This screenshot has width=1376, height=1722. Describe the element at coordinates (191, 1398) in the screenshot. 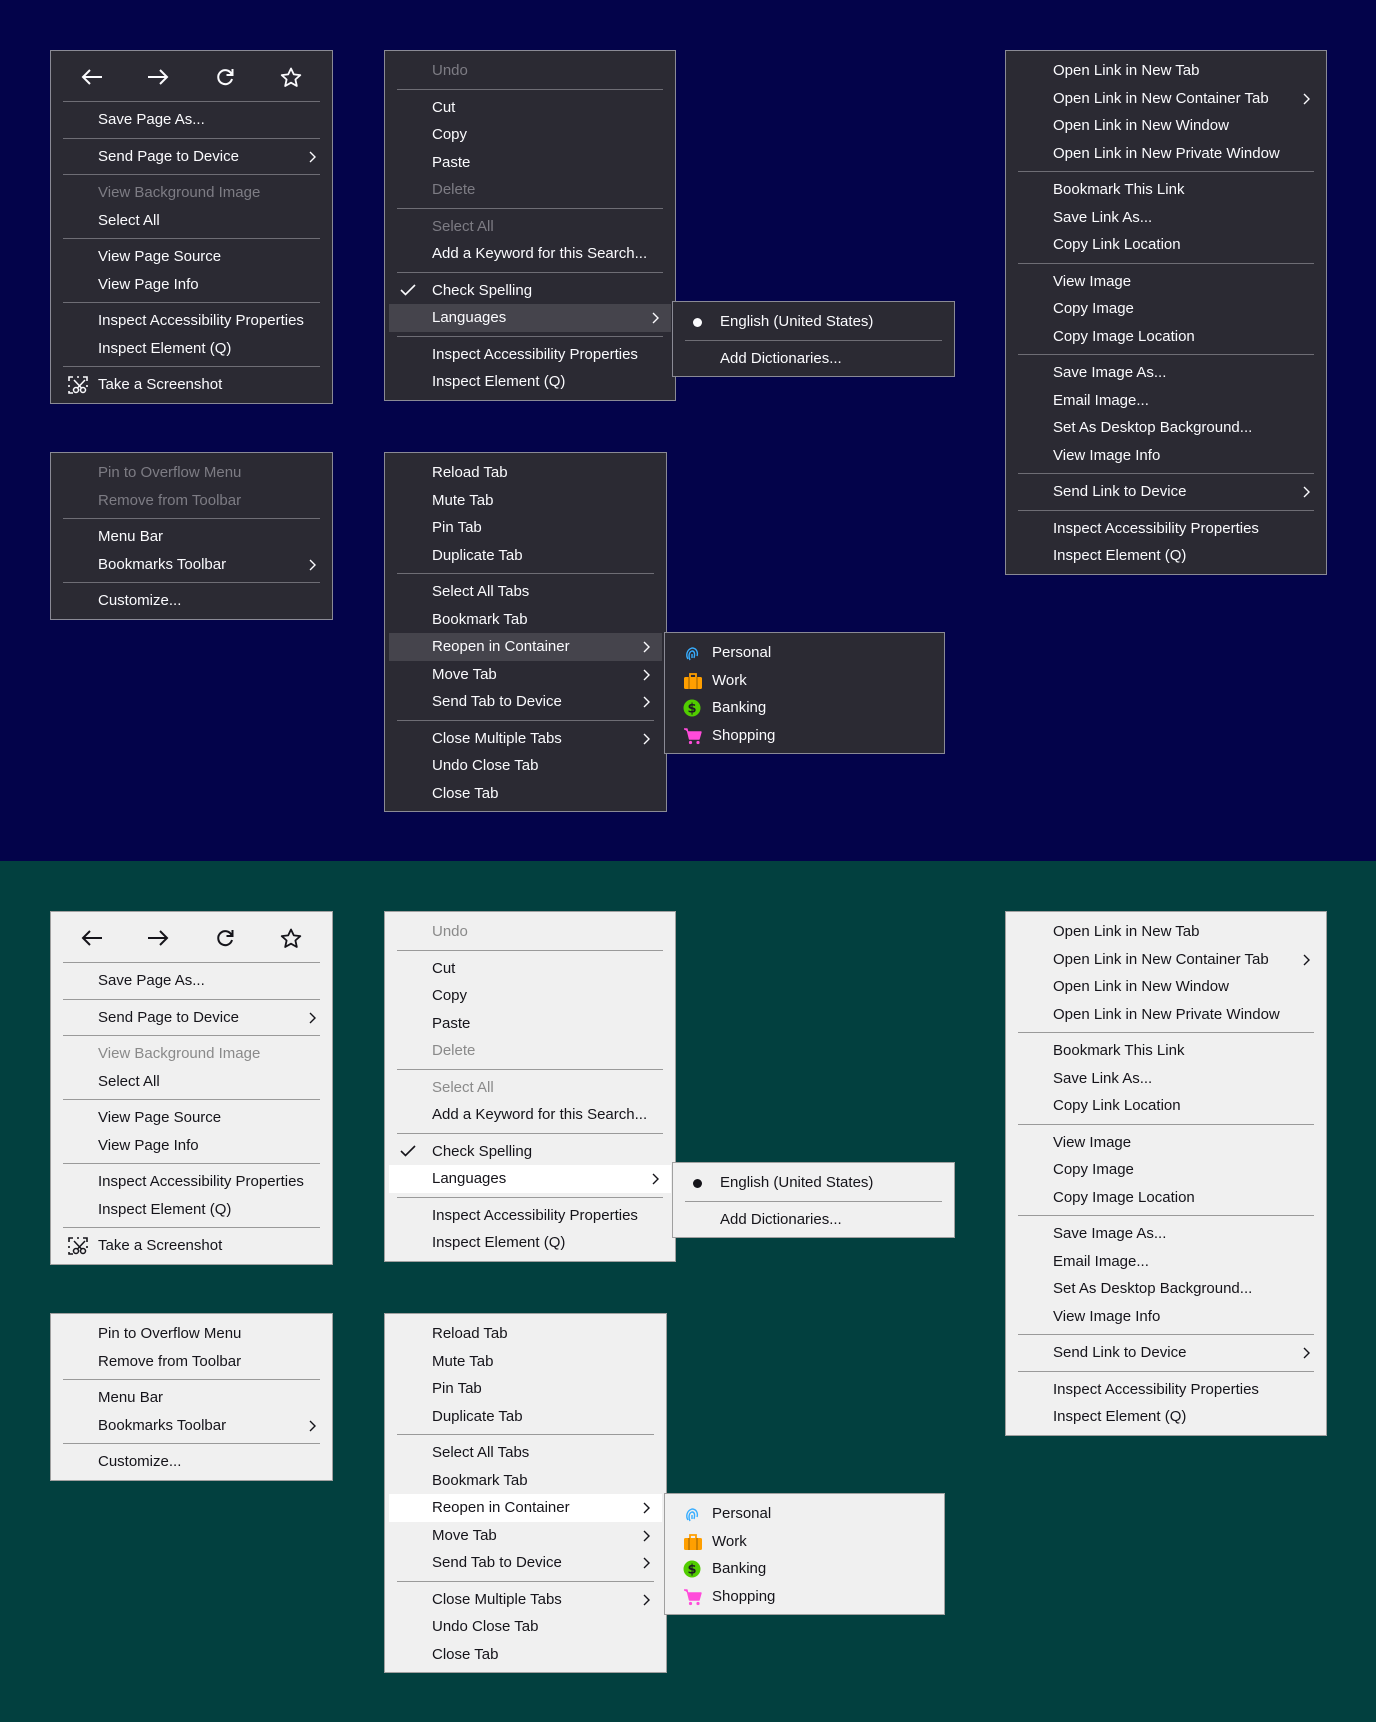

I see `menuitem-menu-bar: Menu Bar` at that location.